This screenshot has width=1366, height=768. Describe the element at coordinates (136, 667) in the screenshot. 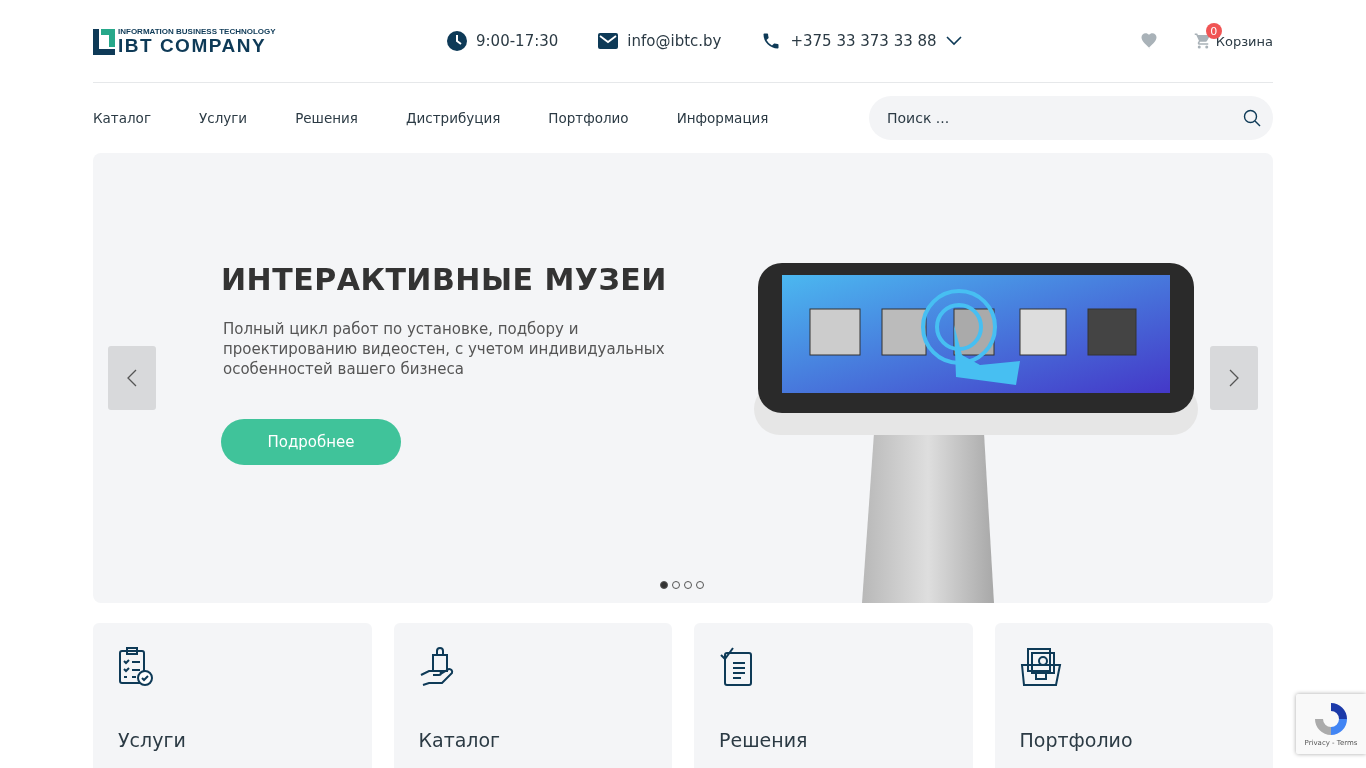

I see `checklist-icon` at that location.